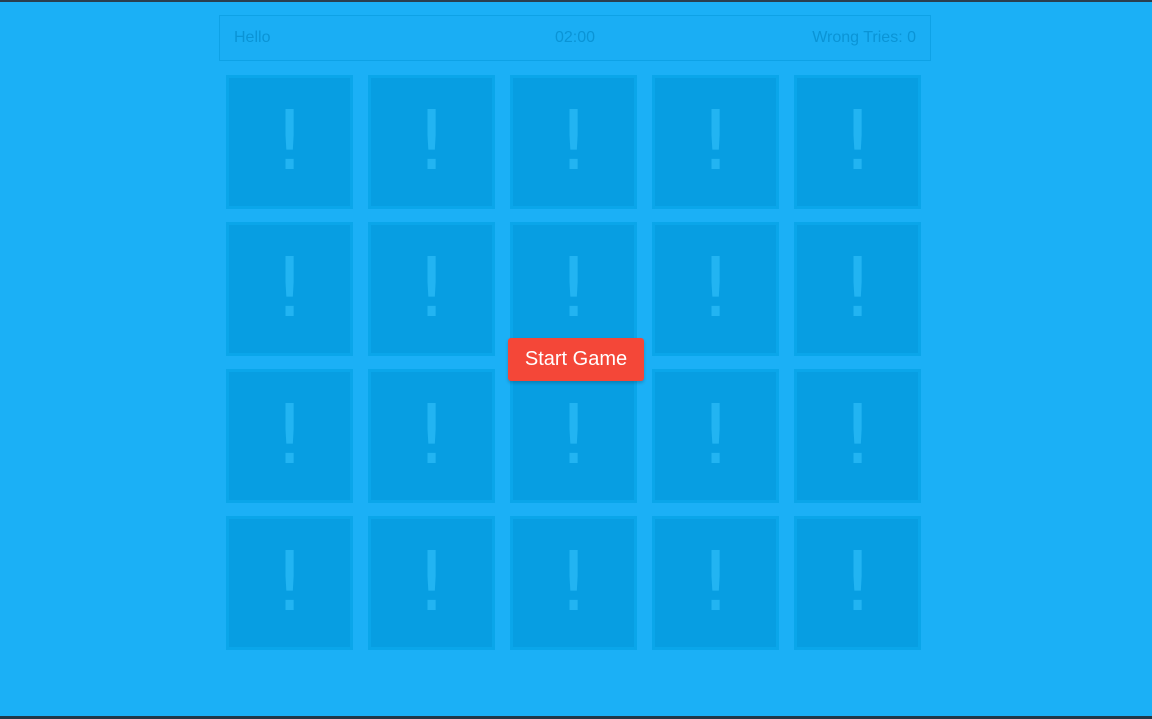 This screenshot has height=719, width=1152. I want to click on status-bar: Hello 02:00 Wrong Tries: 0, so click(575, 38).